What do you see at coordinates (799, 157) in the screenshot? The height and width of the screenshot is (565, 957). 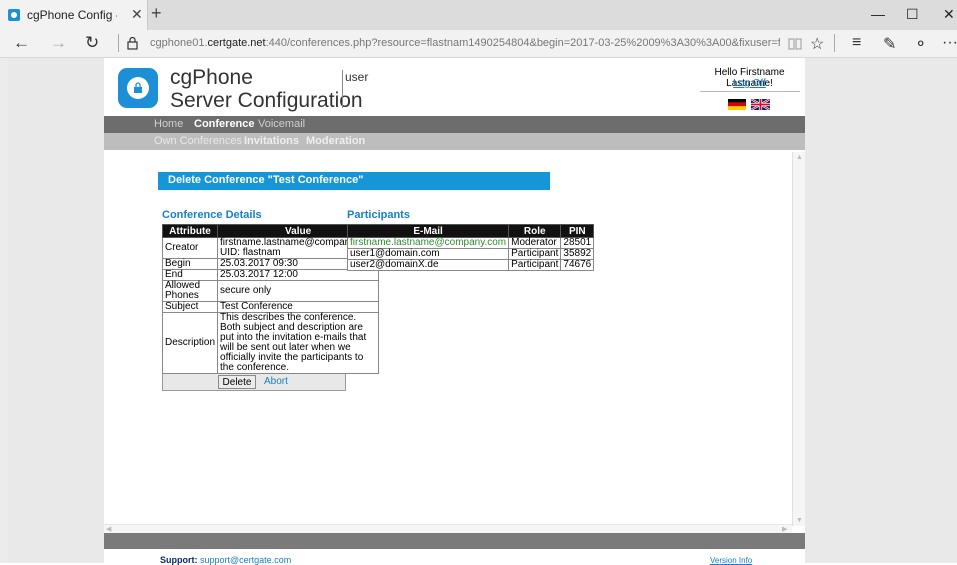 I see `scroll-up-icon: ▲` at bounding box center [799, 157].